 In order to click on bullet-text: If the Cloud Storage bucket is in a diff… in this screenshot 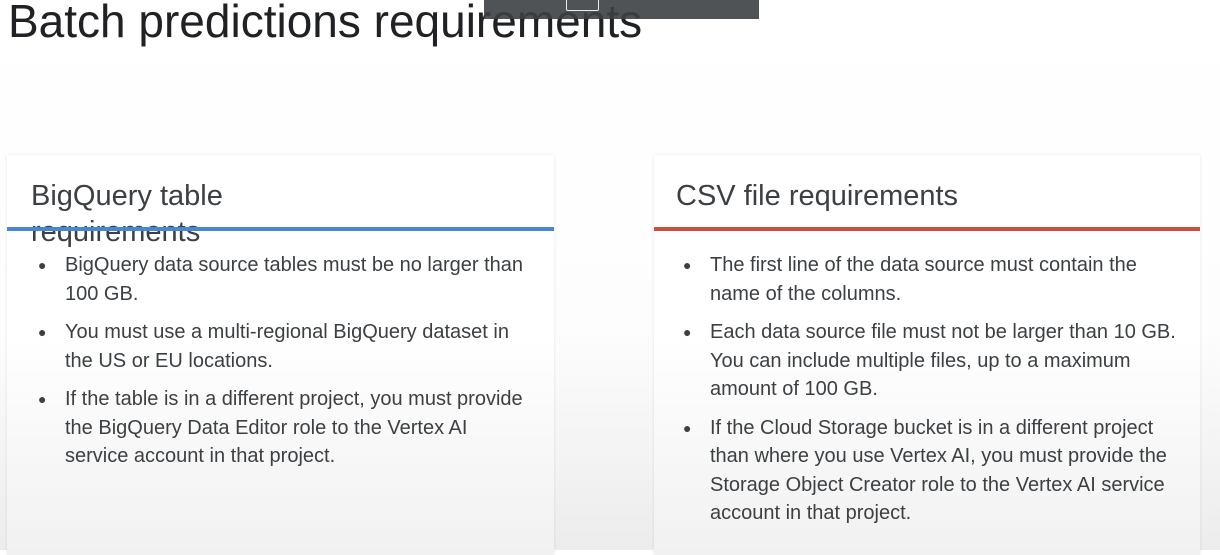, I will do `click(938, 470)`.